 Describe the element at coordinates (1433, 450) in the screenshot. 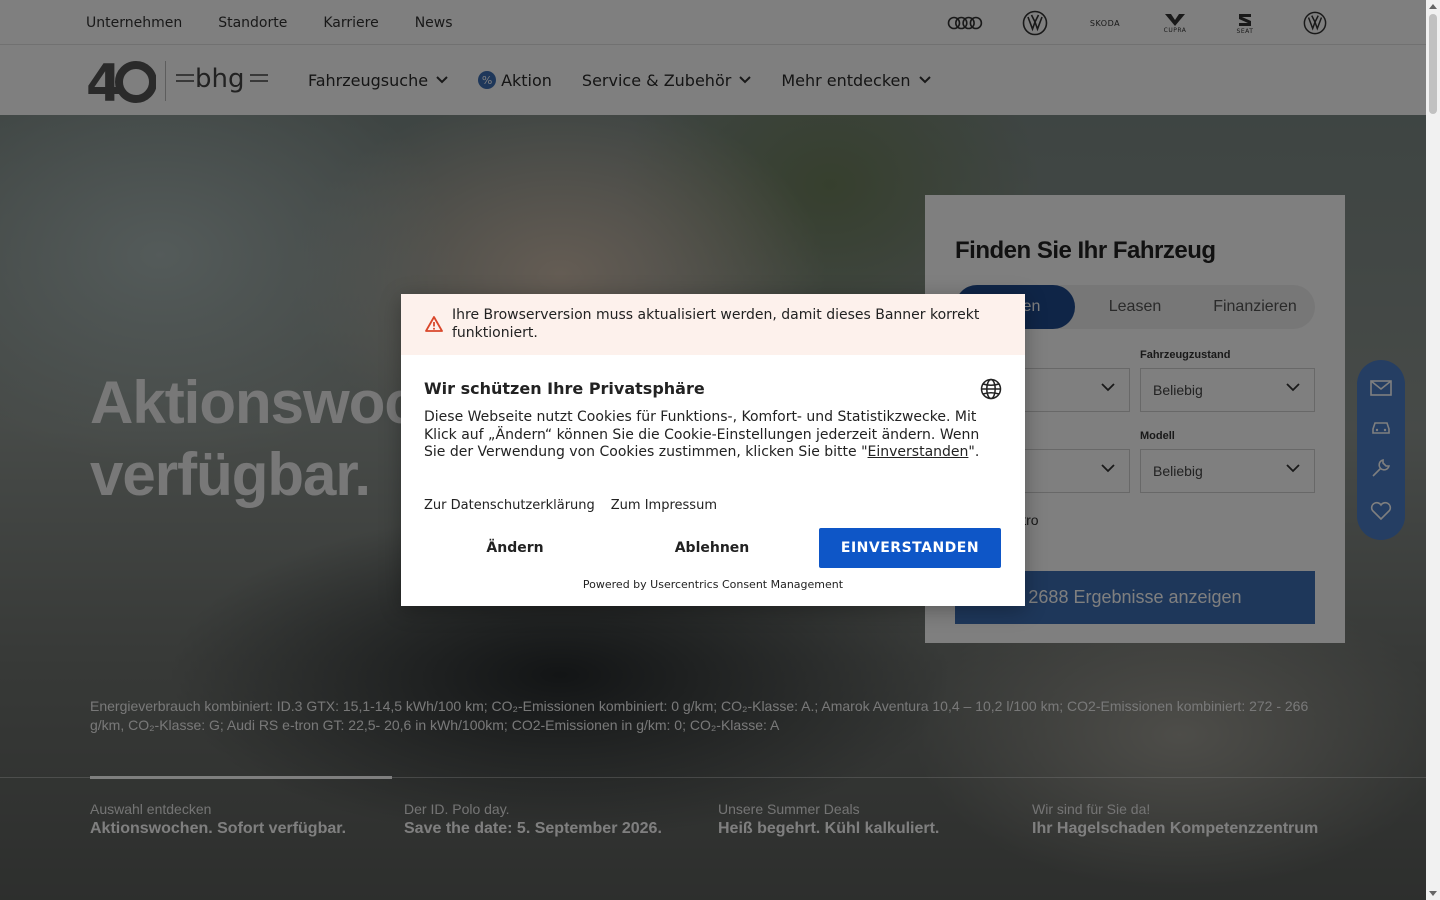

I see `page-scrollbar` at that location.